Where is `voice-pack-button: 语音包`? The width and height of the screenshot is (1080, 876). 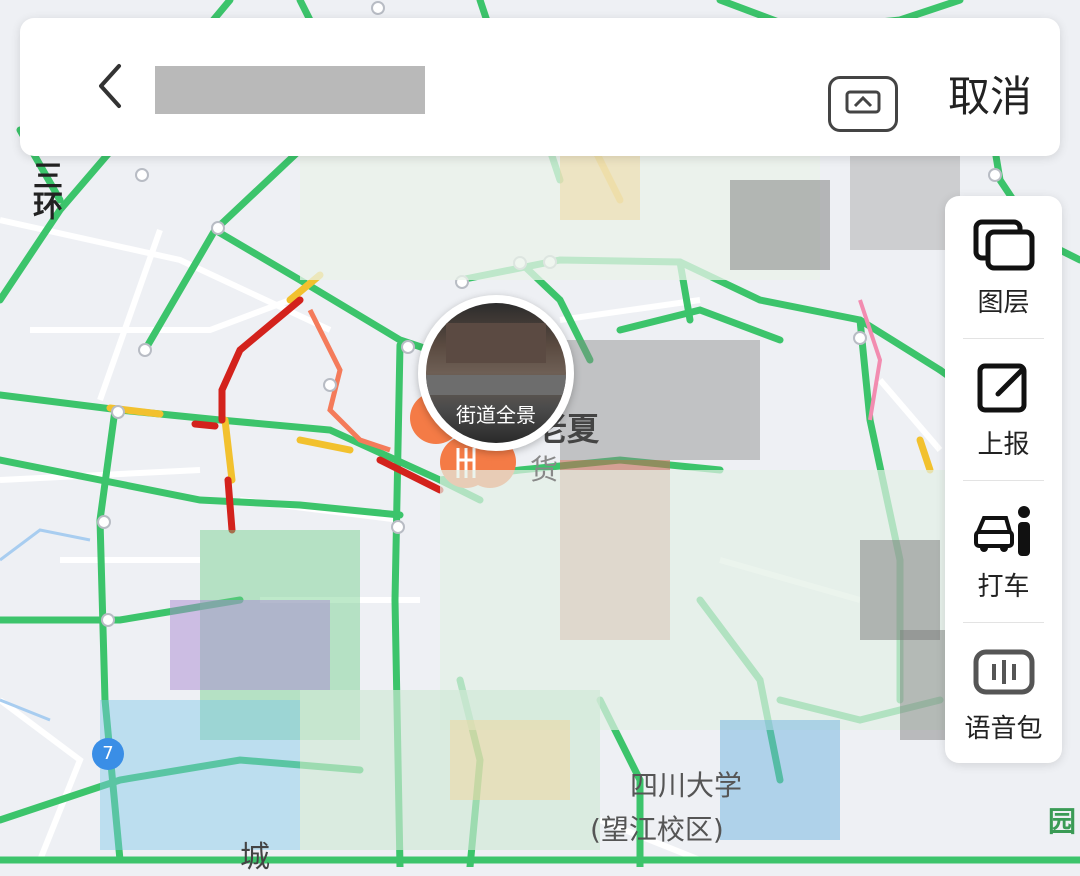
voice-pack-button: 语音包 is located at coordinates (1003, 694).